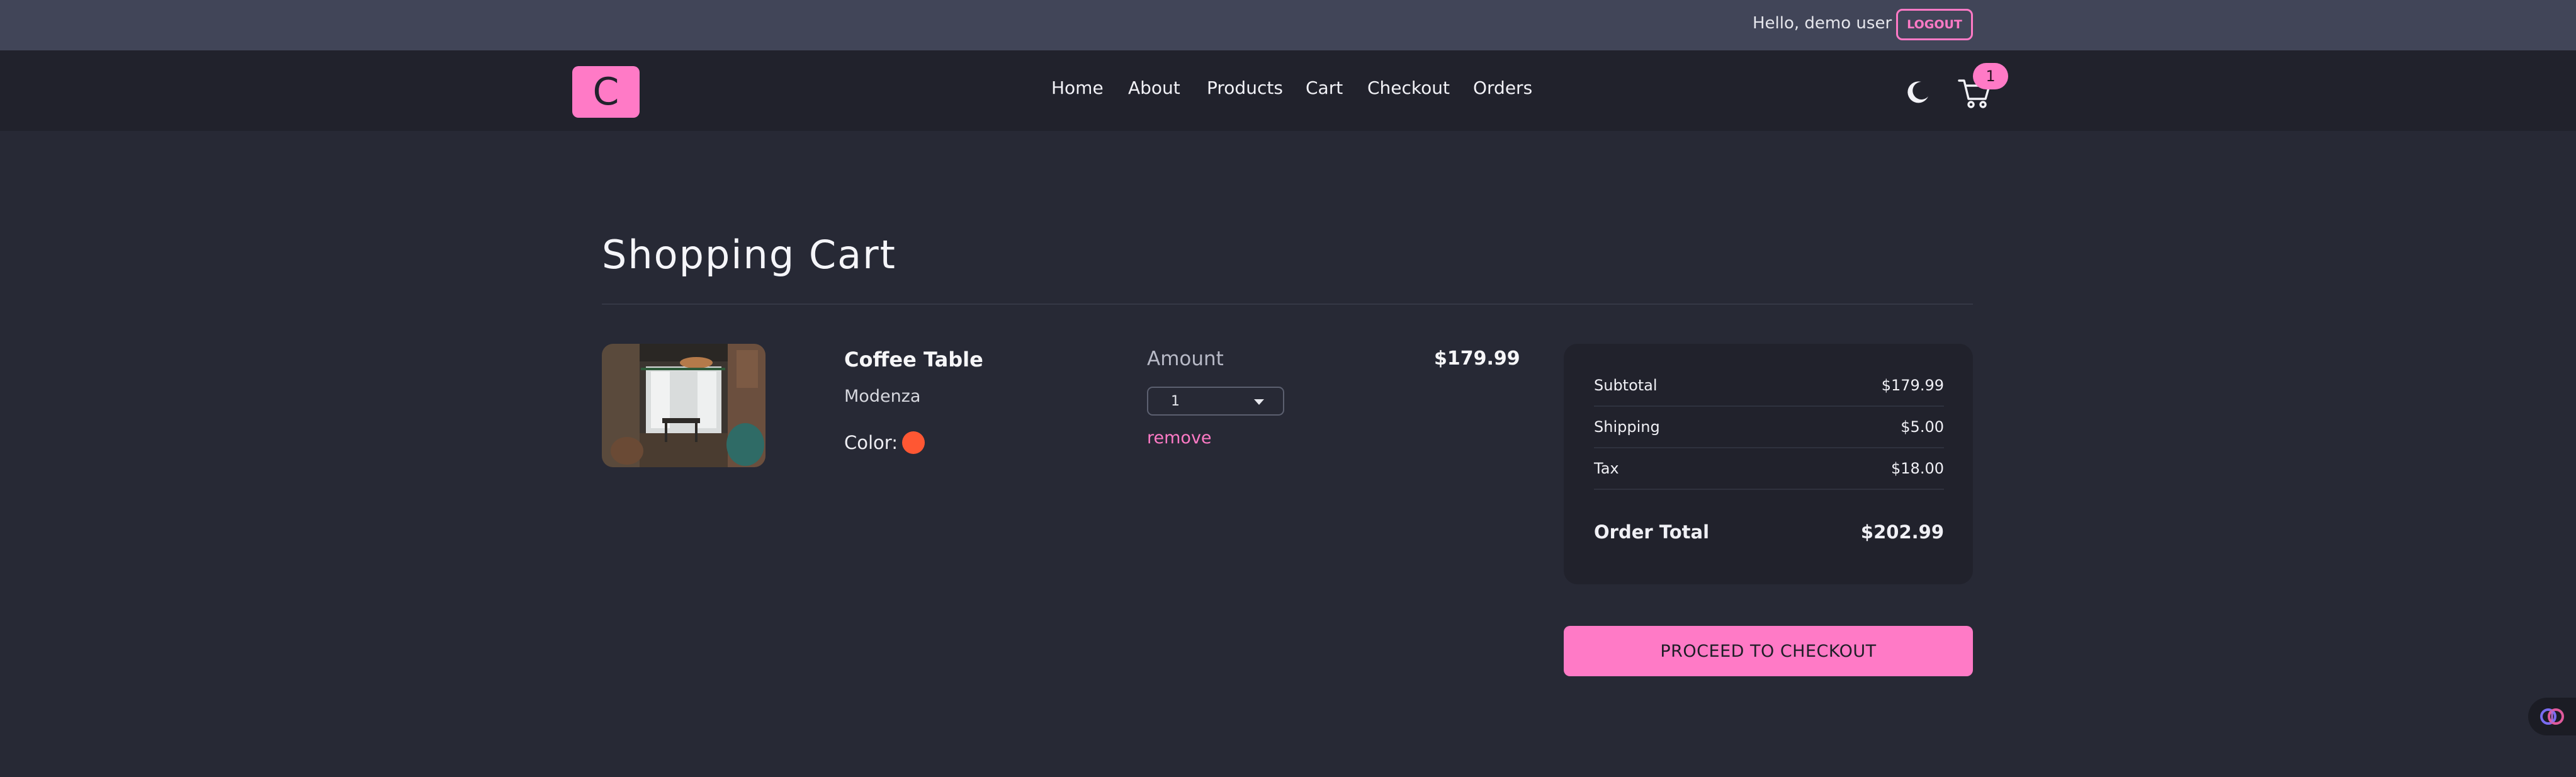 This screenshot has width=2576, height=777. What do you see at coordinates (1627, 427) in the screenshot?
I see `shipping-label: Shipping` at bounding box center [1627, 427].